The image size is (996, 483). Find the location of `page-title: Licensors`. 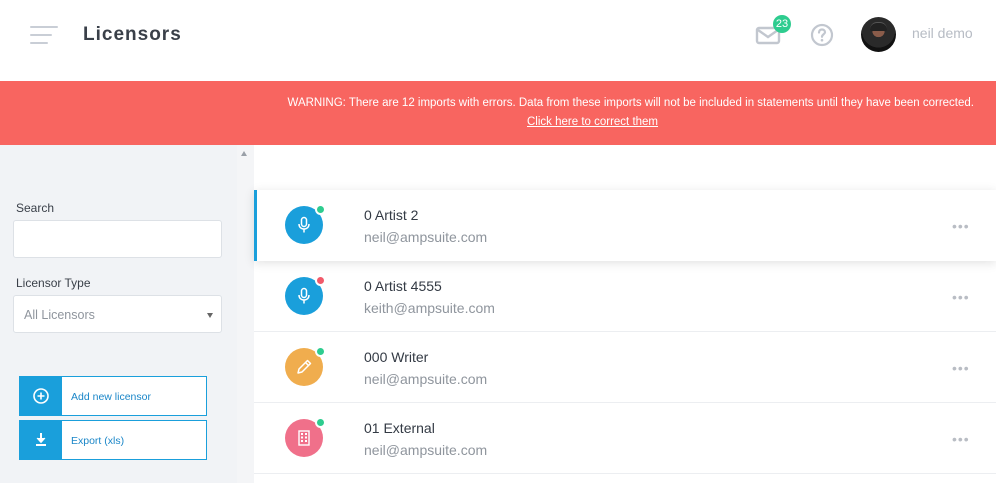

page-title: Licensors is located at coordinates (132, 34).